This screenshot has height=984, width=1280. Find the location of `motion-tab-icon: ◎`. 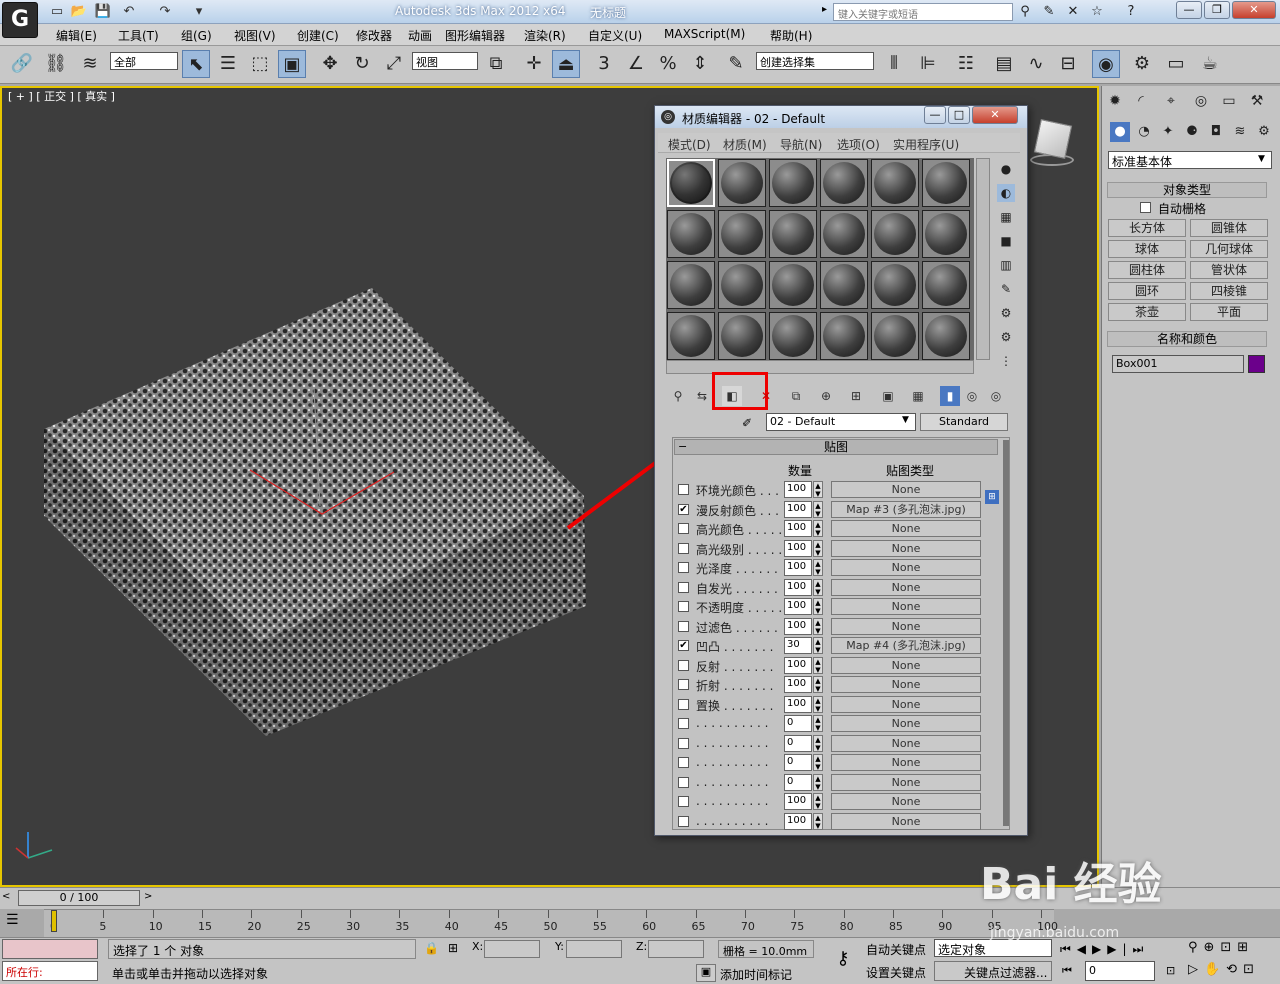

motion-tab-icon: ◎ is located at coordinates (1201, 101).